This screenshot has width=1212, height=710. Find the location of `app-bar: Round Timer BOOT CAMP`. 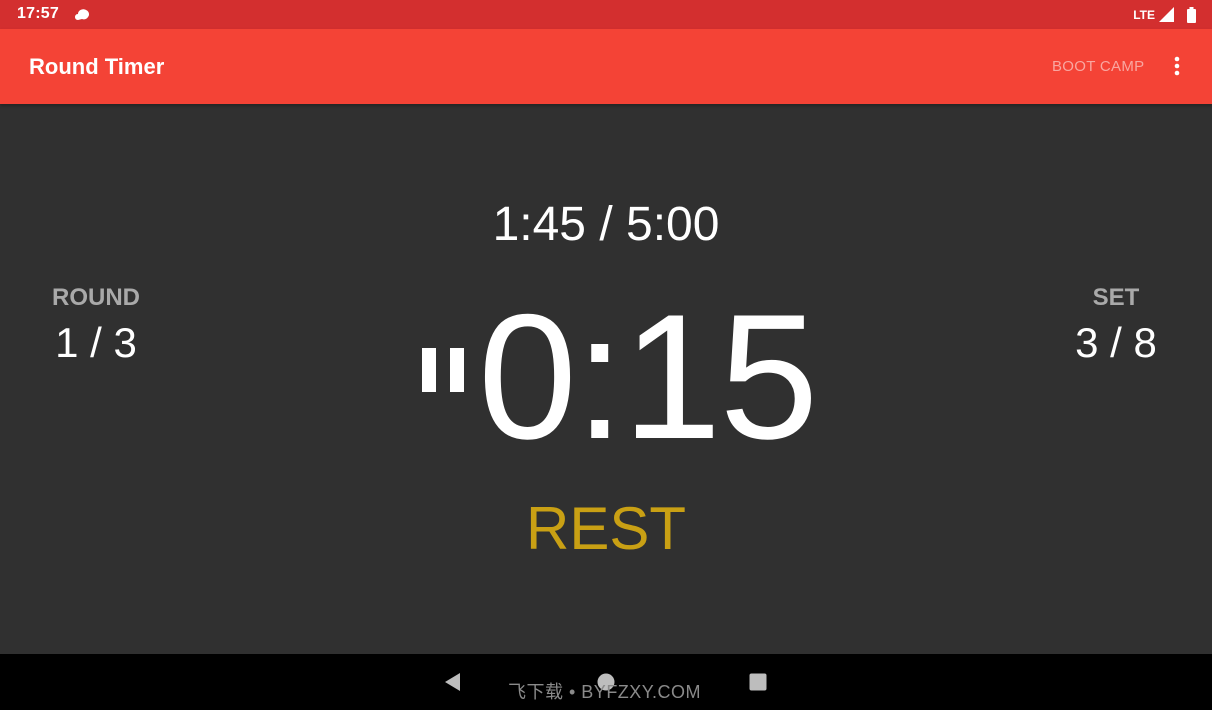

app-bar: Round Timer BOOT CAMP is located at coordinates (606, 66).